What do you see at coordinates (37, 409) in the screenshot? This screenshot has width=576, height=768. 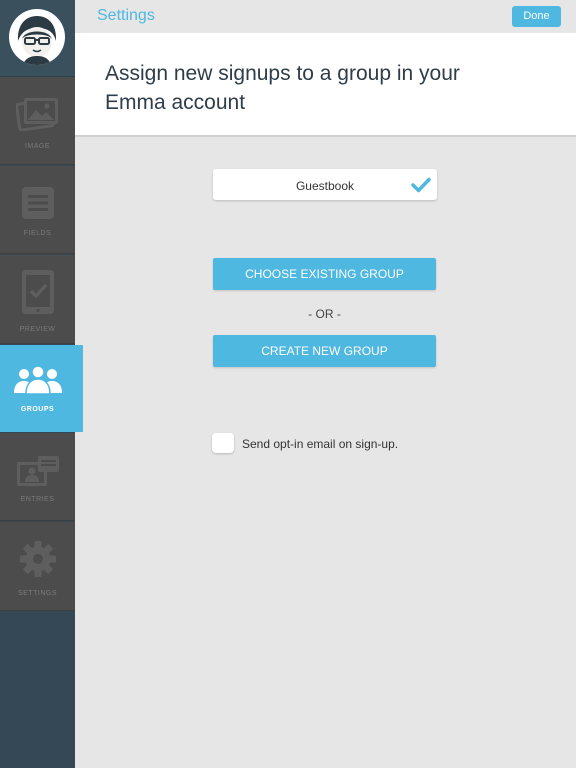 I see `sidebar-item-label: GROUPS` at bounding box center [37, 409].